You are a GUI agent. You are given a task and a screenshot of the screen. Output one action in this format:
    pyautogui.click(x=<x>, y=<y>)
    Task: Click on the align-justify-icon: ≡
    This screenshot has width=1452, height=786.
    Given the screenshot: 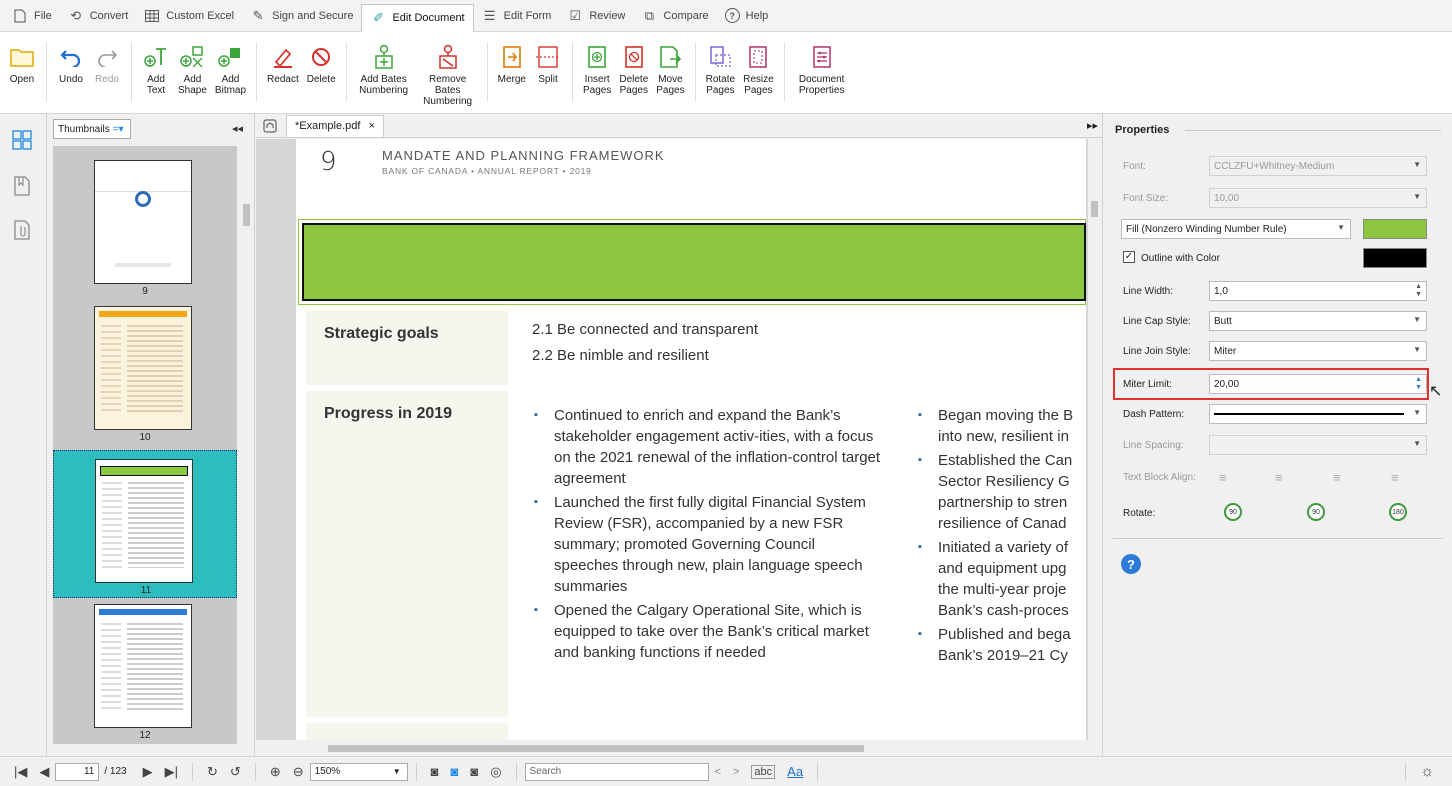 What is the action you would take?
    pyautogui.click(x=1395, y=477)
    